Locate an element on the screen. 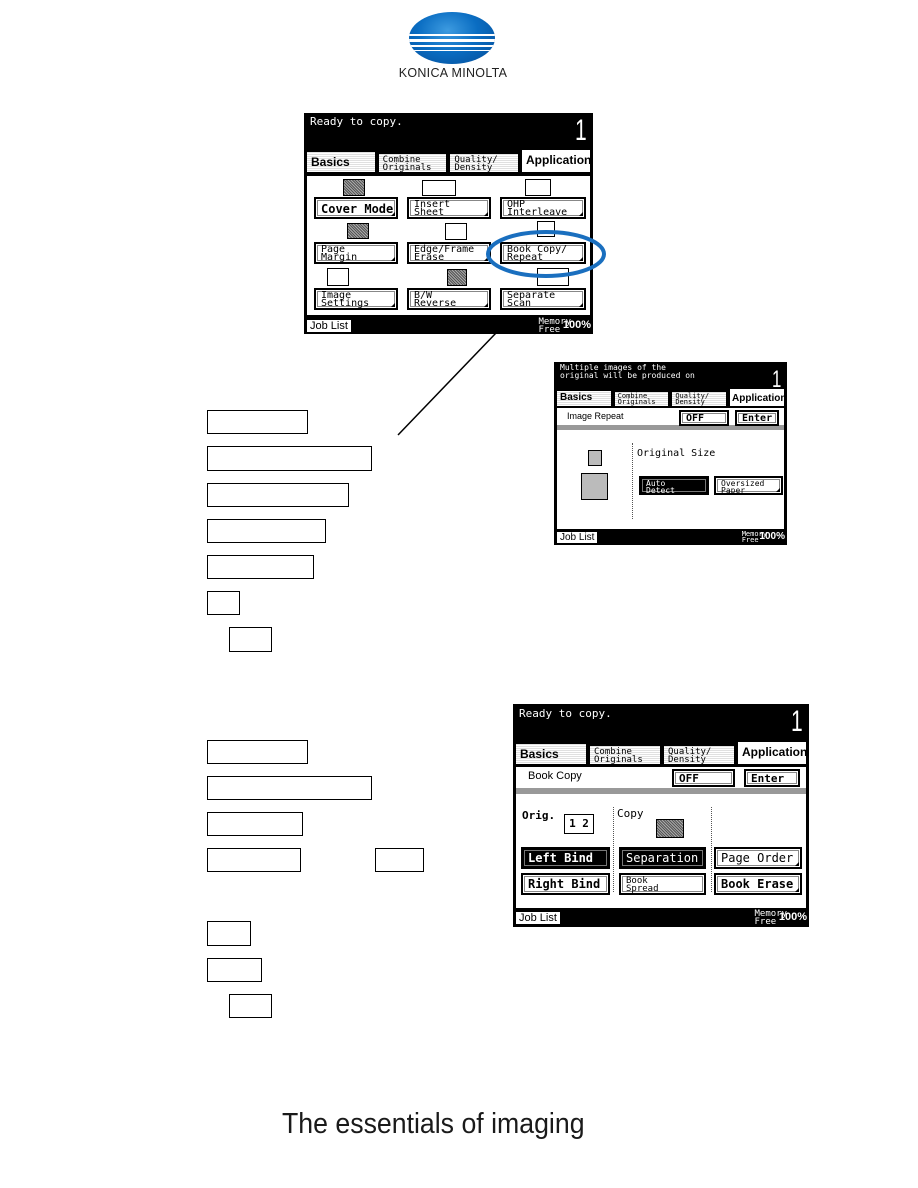 The image size is (918, 1188). book-erase-button: Book Erase is located at coordinates (758, 884).